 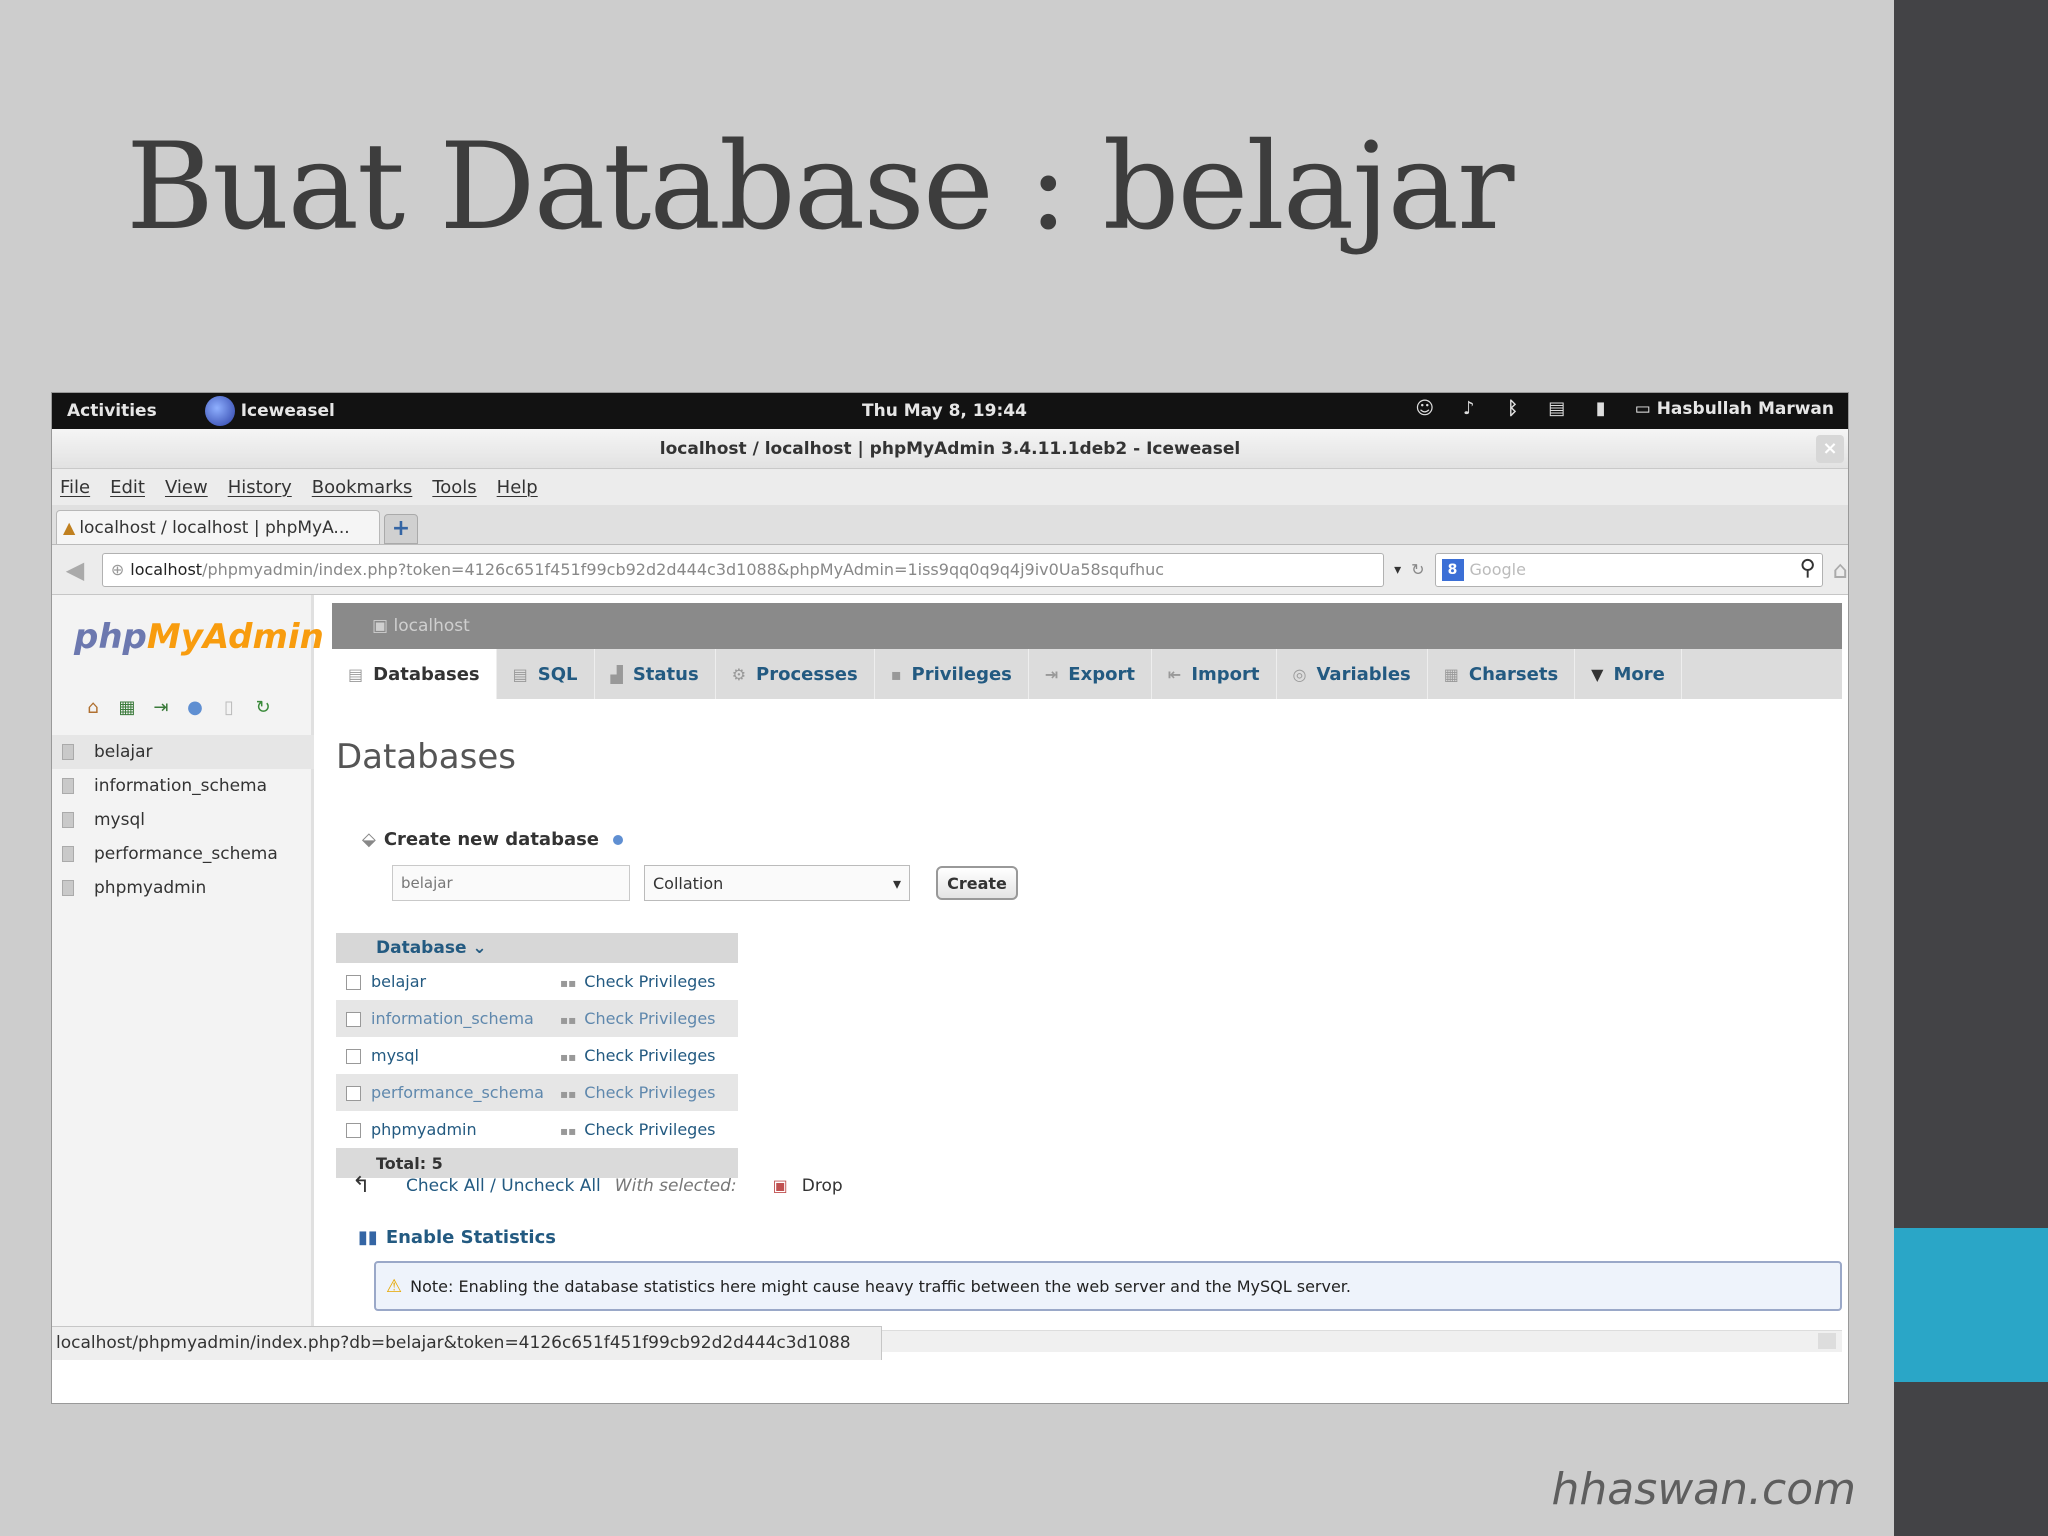 I want to click on tab-status: ▟ Status, so click(x=655, y=674).